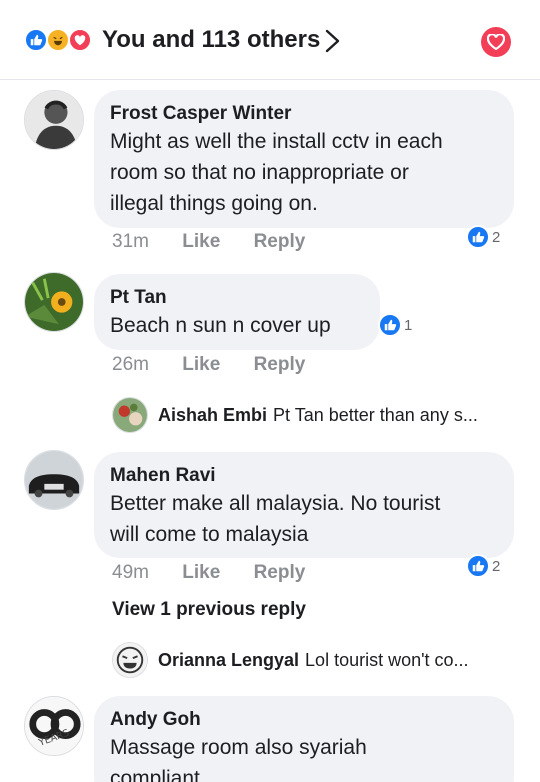 This screenshot has height=782, width=540. Describe the element at coordinates (259, 172) in the screenshot. I see `comment-text-line: room so that no inappropriate or` at that location.